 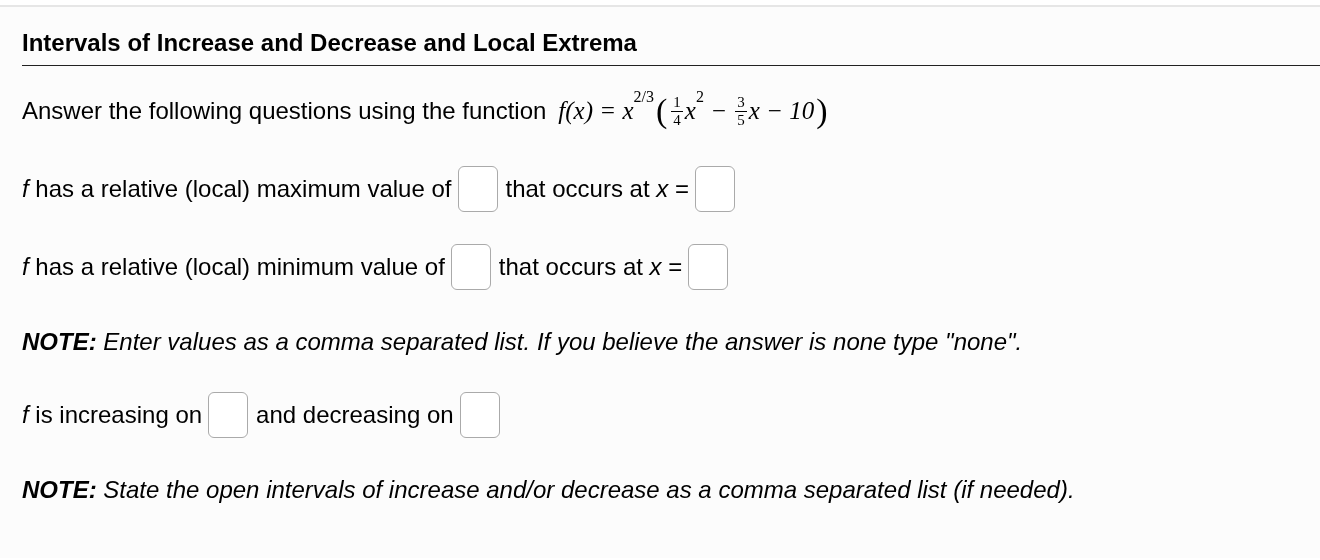 I want to click on question-text: Answer the following questions using the function, so click(x=284, y=111).